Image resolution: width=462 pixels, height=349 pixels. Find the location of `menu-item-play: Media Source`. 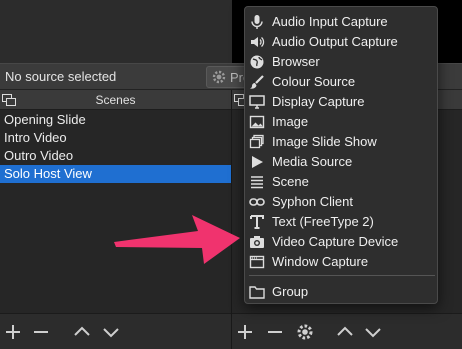

menu-item-play: Media Source is located at coordinates (341, 162).